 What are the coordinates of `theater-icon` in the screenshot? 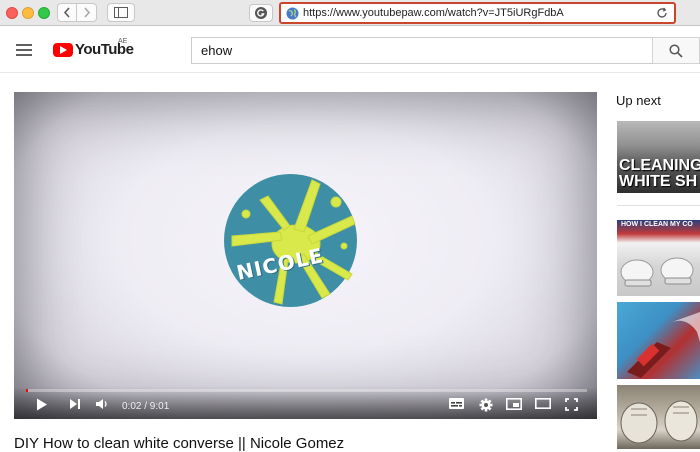 It's located at (543, 403).